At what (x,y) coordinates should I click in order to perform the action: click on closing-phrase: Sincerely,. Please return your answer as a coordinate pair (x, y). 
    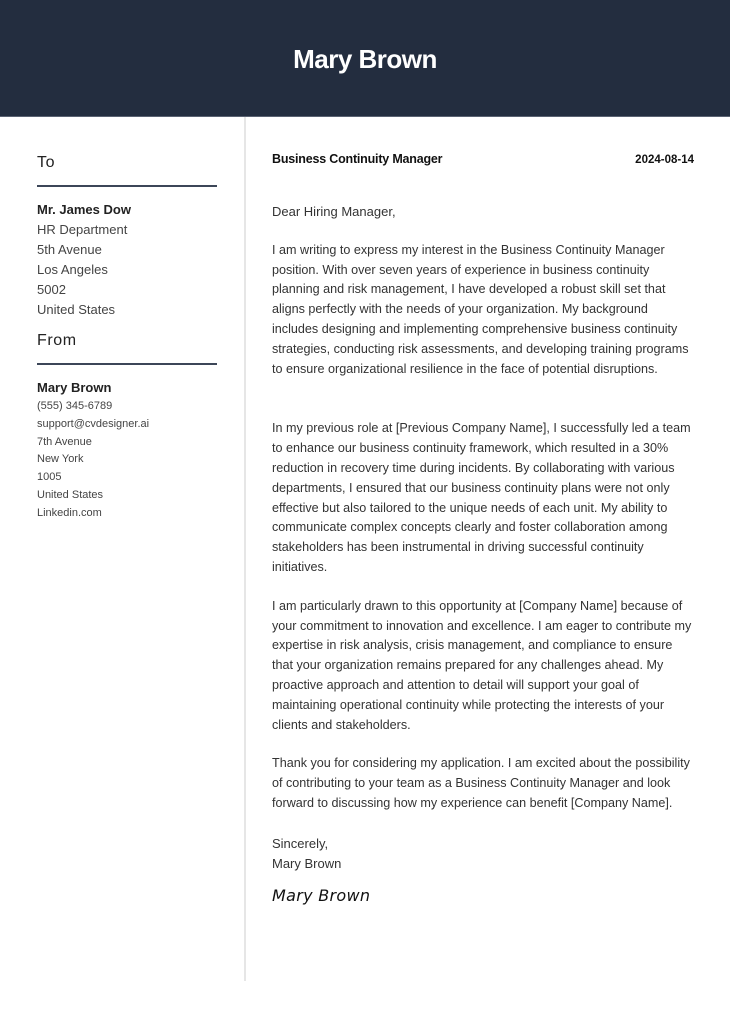
    Looking at the image, I should click on (300, 843).